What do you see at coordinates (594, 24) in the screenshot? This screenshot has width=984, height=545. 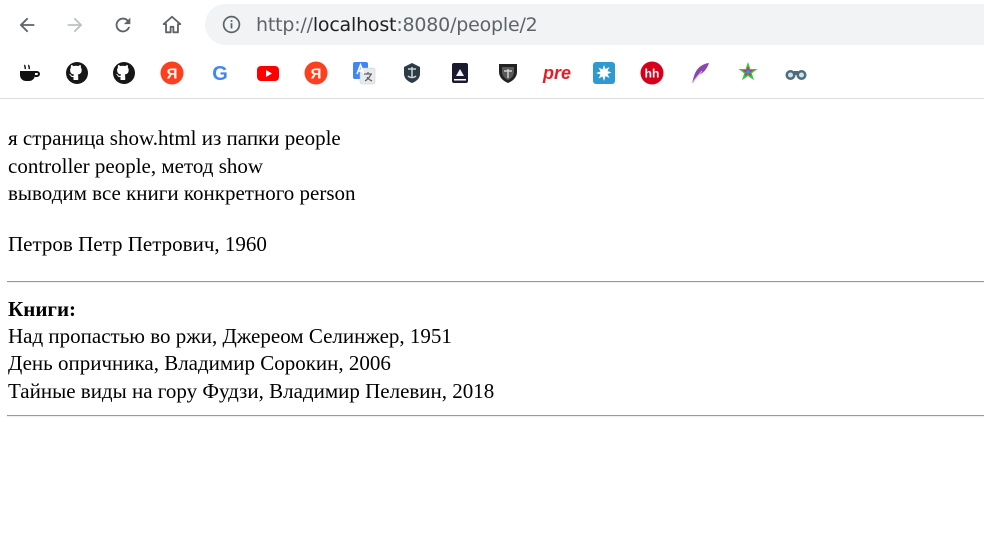 I see `address-bar: http://localhost:8080/people/2` at bounding box center [594, 24].